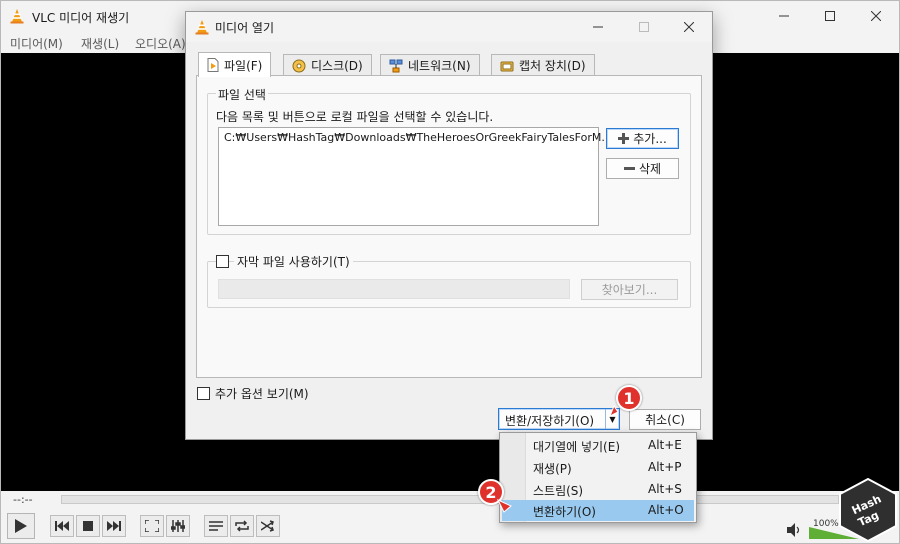  I want to click on menu-playback: 재생(L), so click(100, 43).